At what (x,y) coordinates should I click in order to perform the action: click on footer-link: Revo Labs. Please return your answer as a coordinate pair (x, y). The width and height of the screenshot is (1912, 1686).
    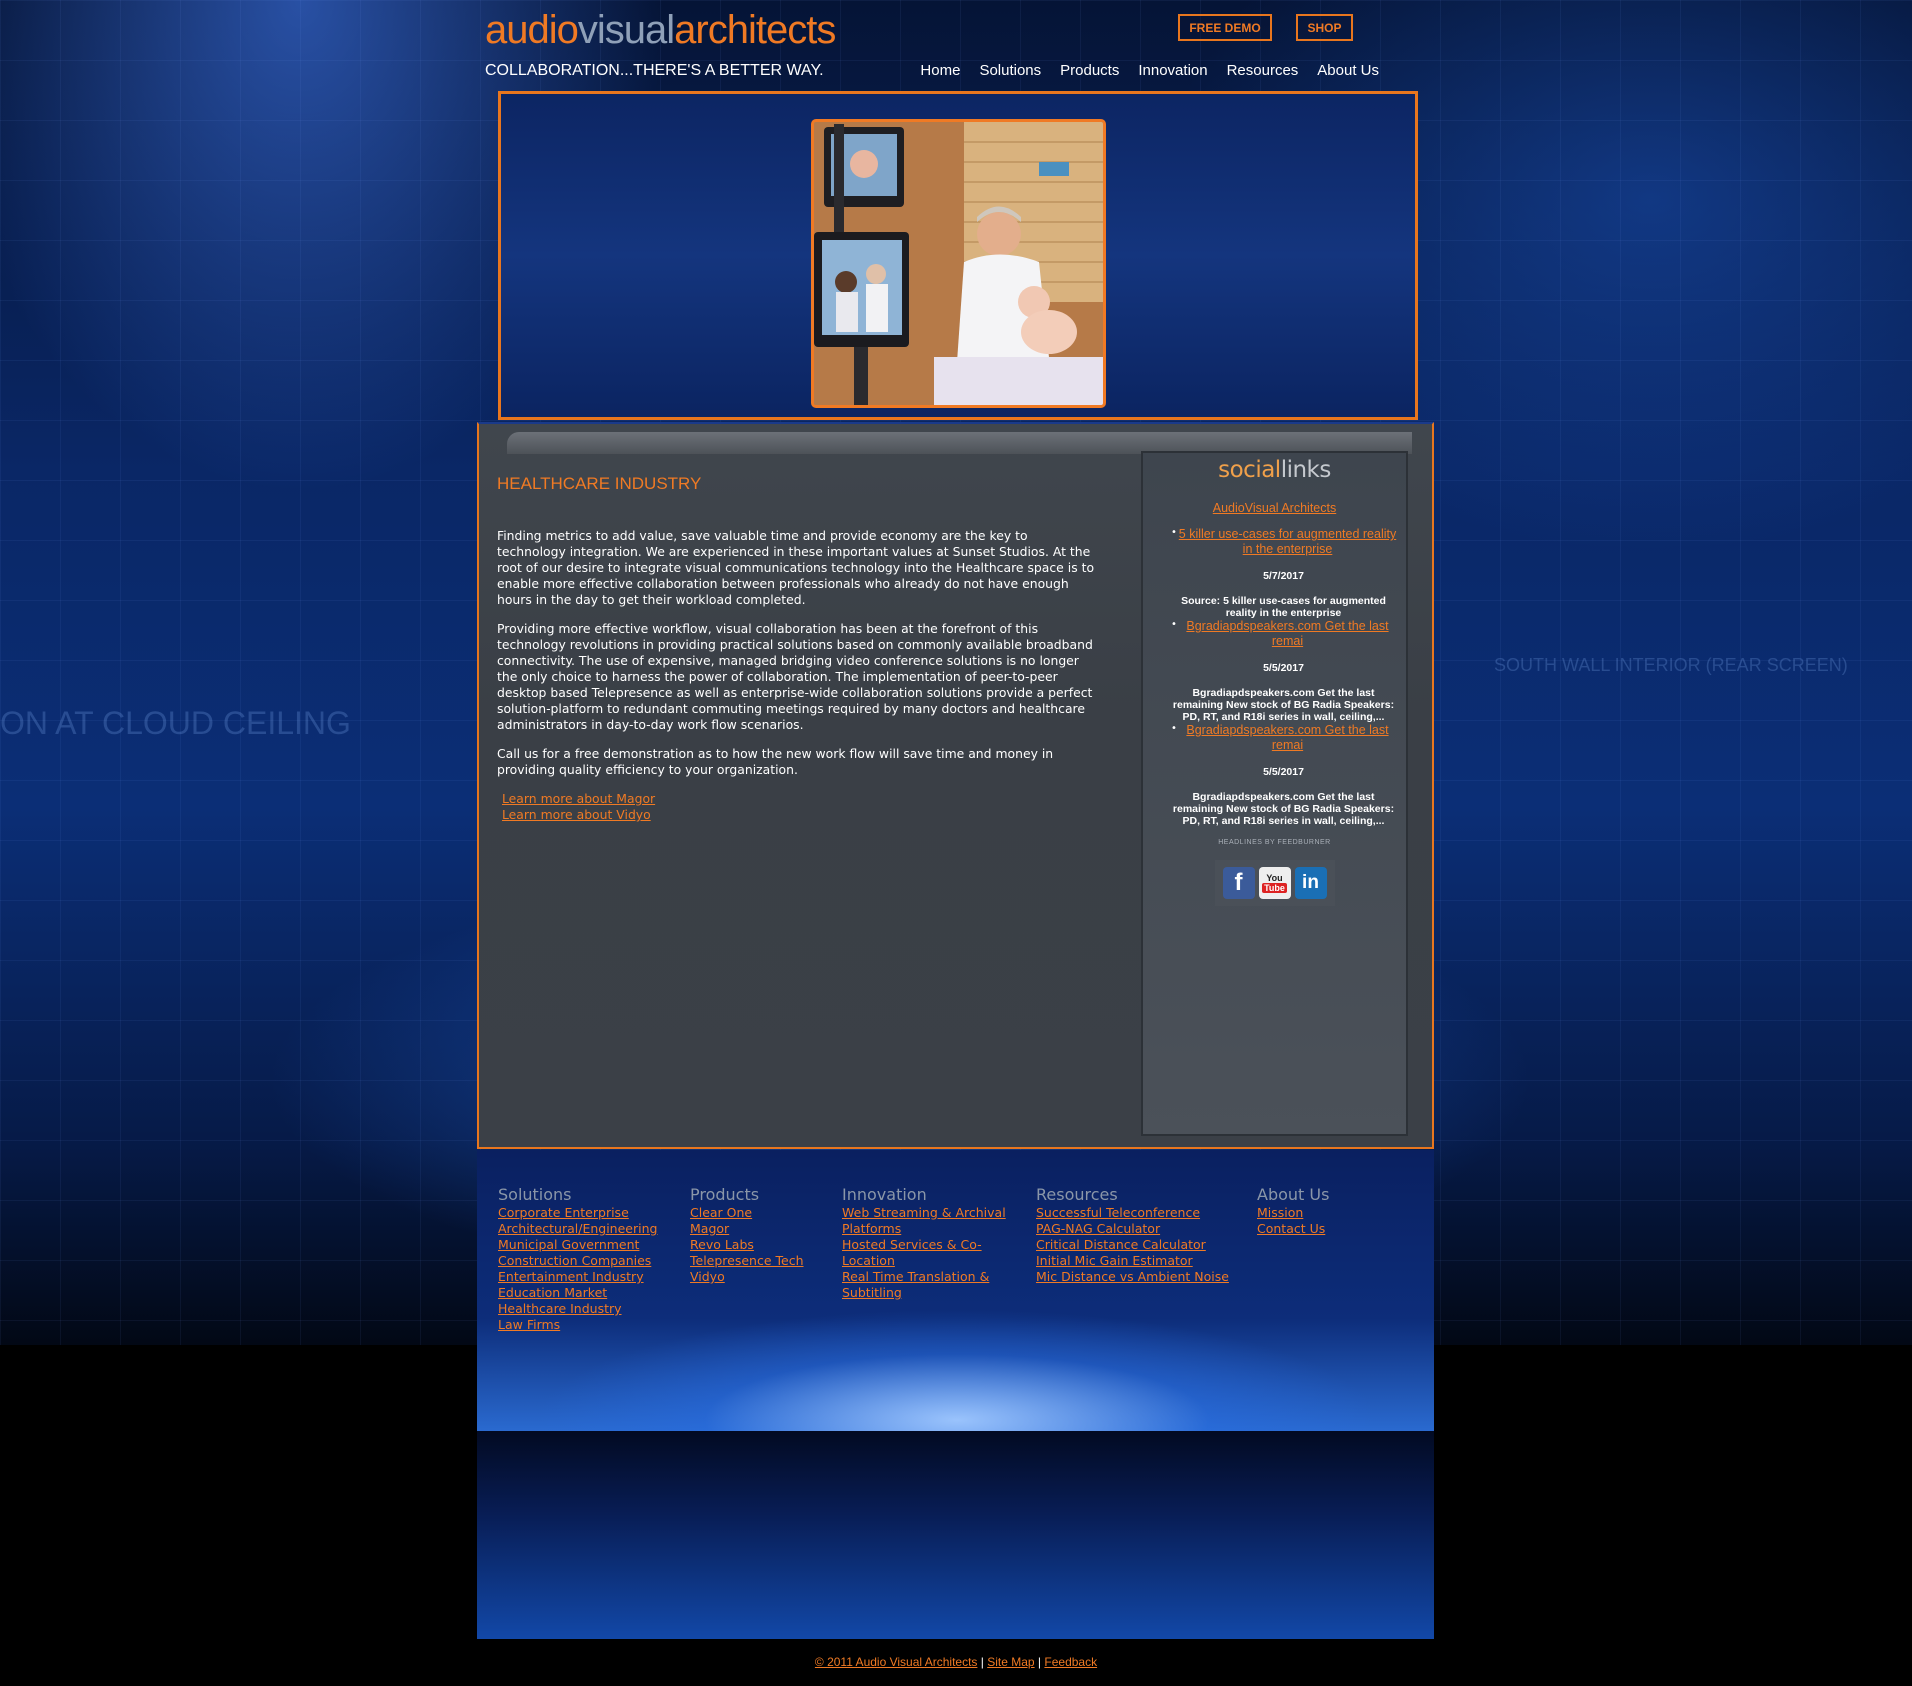
    Looking at the image, I should click on (747, 1245).